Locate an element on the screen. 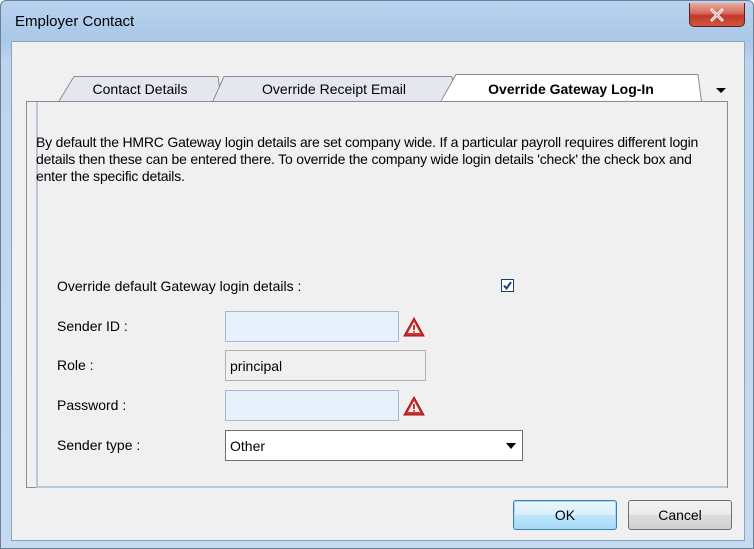 The image size is (754, 549). dropdown-arrow-icon is located at coordinates (511, 446).